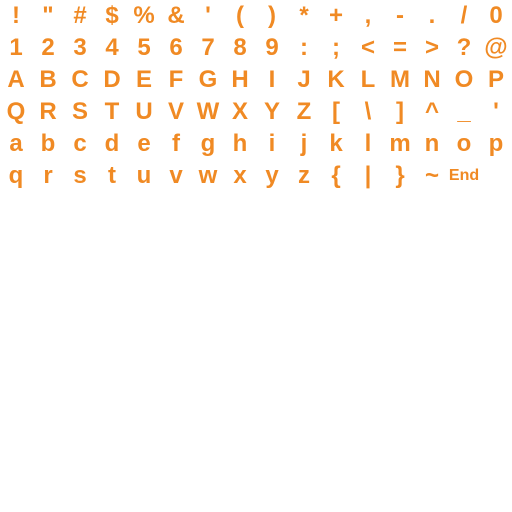 Image resolution: width=512 pixels, height=512 pixels. Describe the element at coordinates (368, 79) in the screenshot. I see `glyph-cell: L` at that location.